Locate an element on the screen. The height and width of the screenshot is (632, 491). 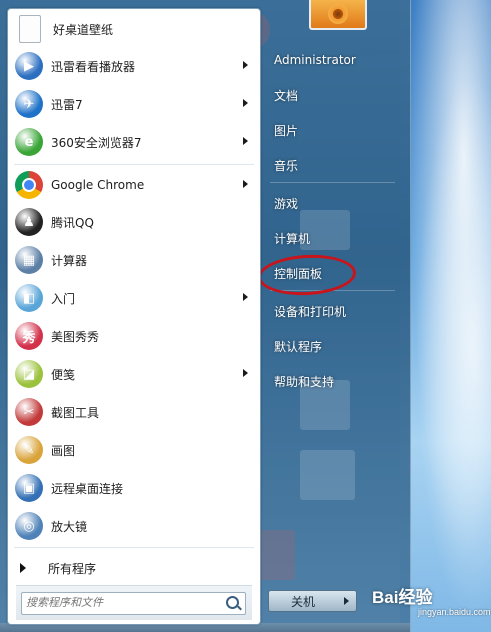
watermark: Bai经验 jingyan.baidu.com is located at coordinates (431, 605).